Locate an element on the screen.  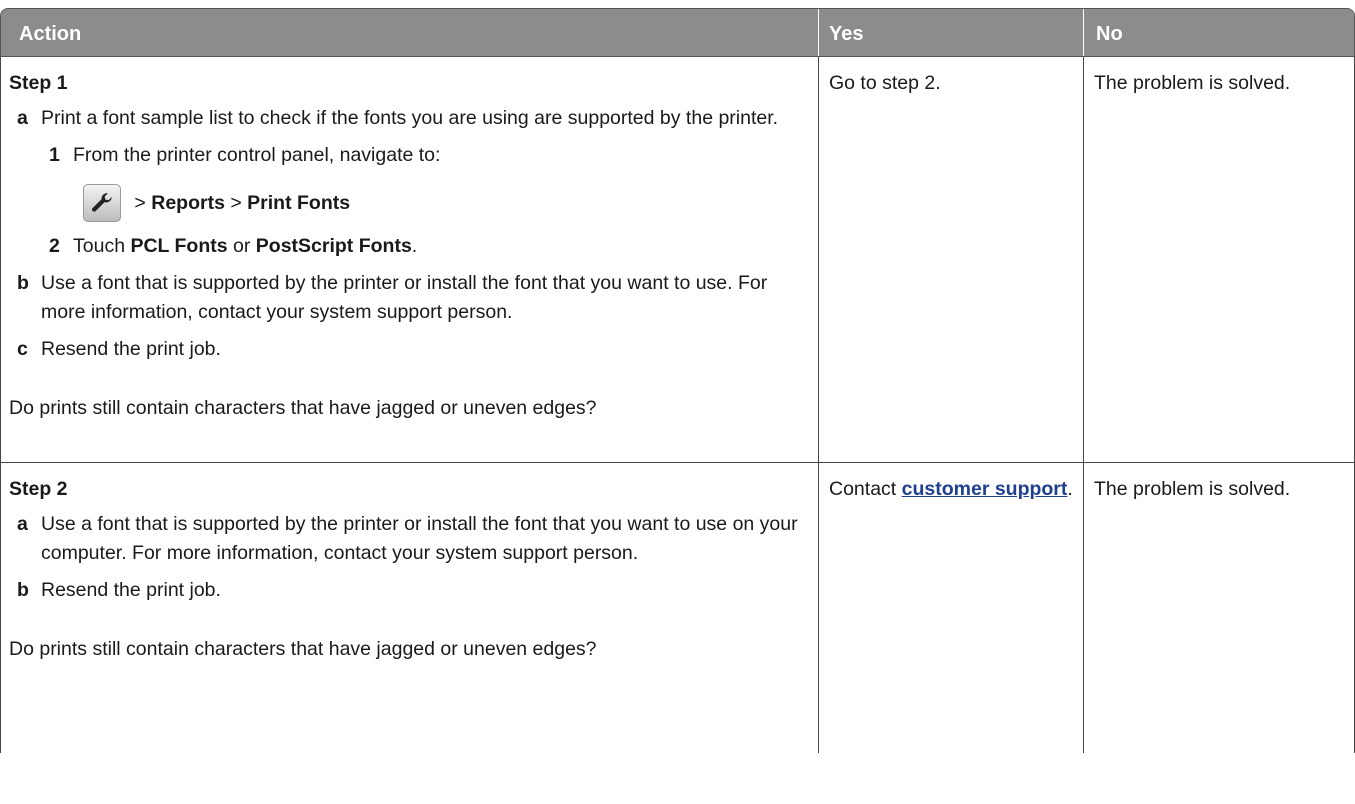
postscript-fonts-label: PostScript Fonts is located at coordinates (333, 246).